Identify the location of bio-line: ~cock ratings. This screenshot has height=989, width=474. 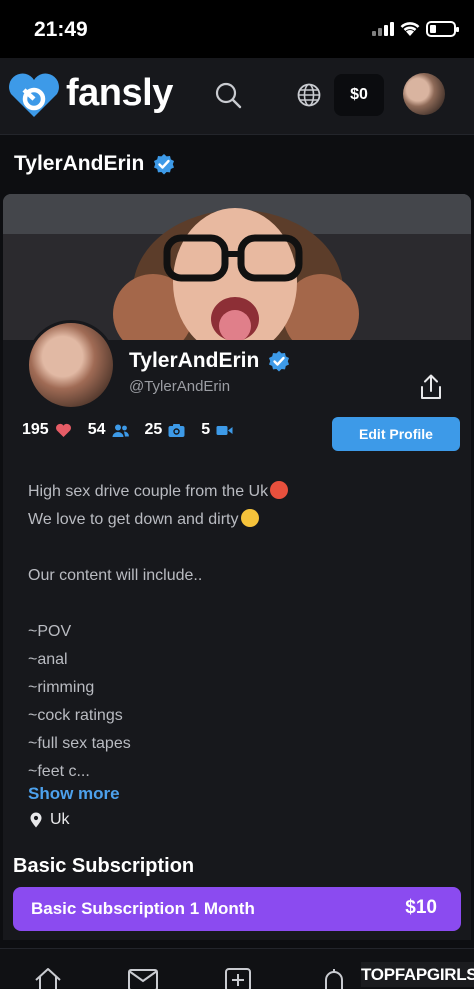
(75, 715).